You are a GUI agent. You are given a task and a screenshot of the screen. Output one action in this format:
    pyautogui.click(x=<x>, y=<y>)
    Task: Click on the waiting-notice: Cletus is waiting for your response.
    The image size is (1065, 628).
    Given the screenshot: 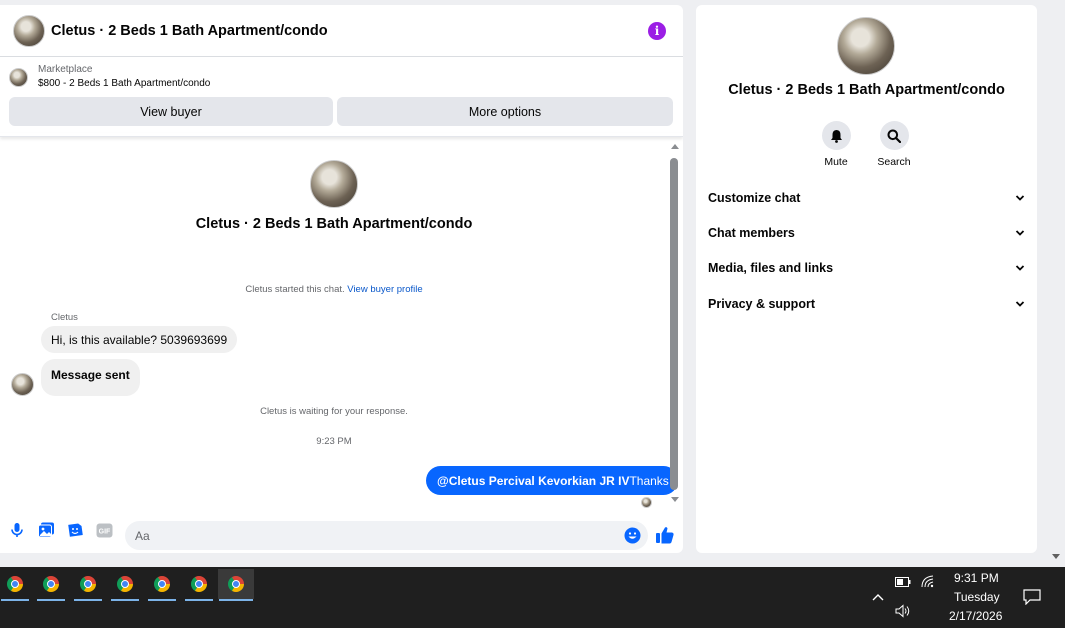 What is the action you would take?
    pyautogui.click(x=334, y=411)
    